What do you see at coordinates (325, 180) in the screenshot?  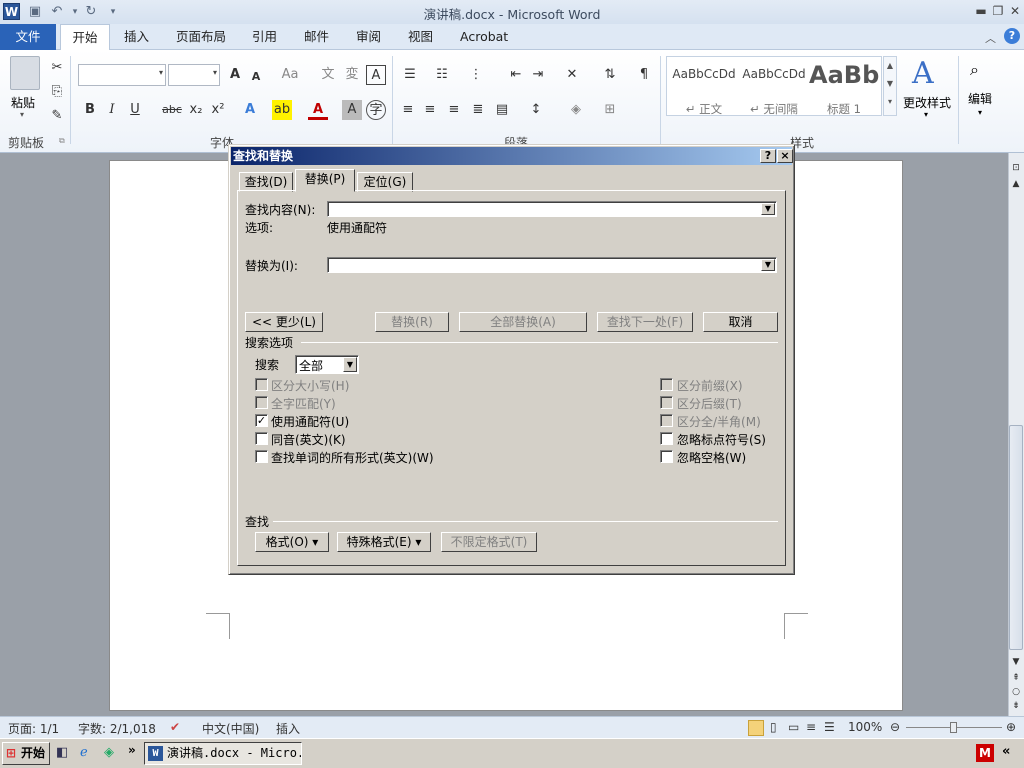 I see `tab-replace: 替换(P)` at bounding box center [325, 180].